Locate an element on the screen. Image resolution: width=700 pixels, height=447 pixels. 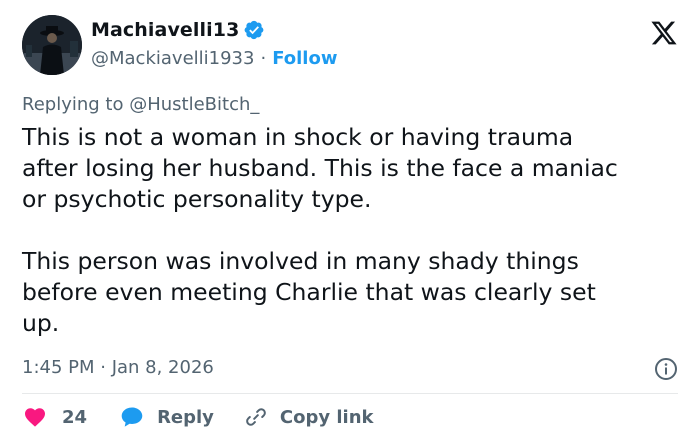
verified-badge-icon is located at coordinates (254, 30).